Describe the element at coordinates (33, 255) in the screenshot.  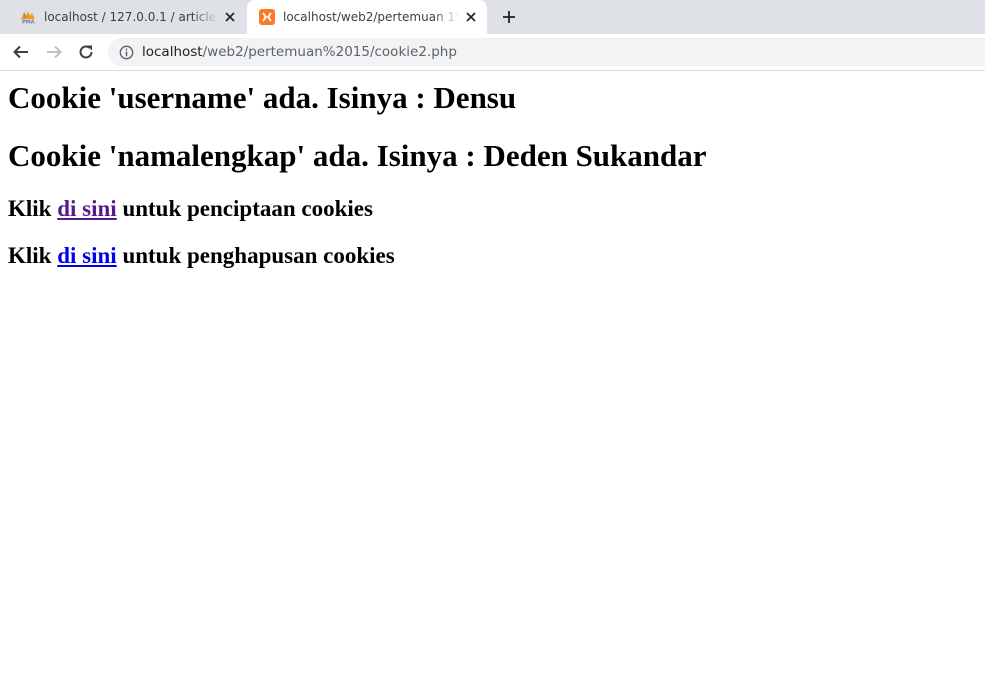
I see `delete-cookies-prefix: Klik` at that location.